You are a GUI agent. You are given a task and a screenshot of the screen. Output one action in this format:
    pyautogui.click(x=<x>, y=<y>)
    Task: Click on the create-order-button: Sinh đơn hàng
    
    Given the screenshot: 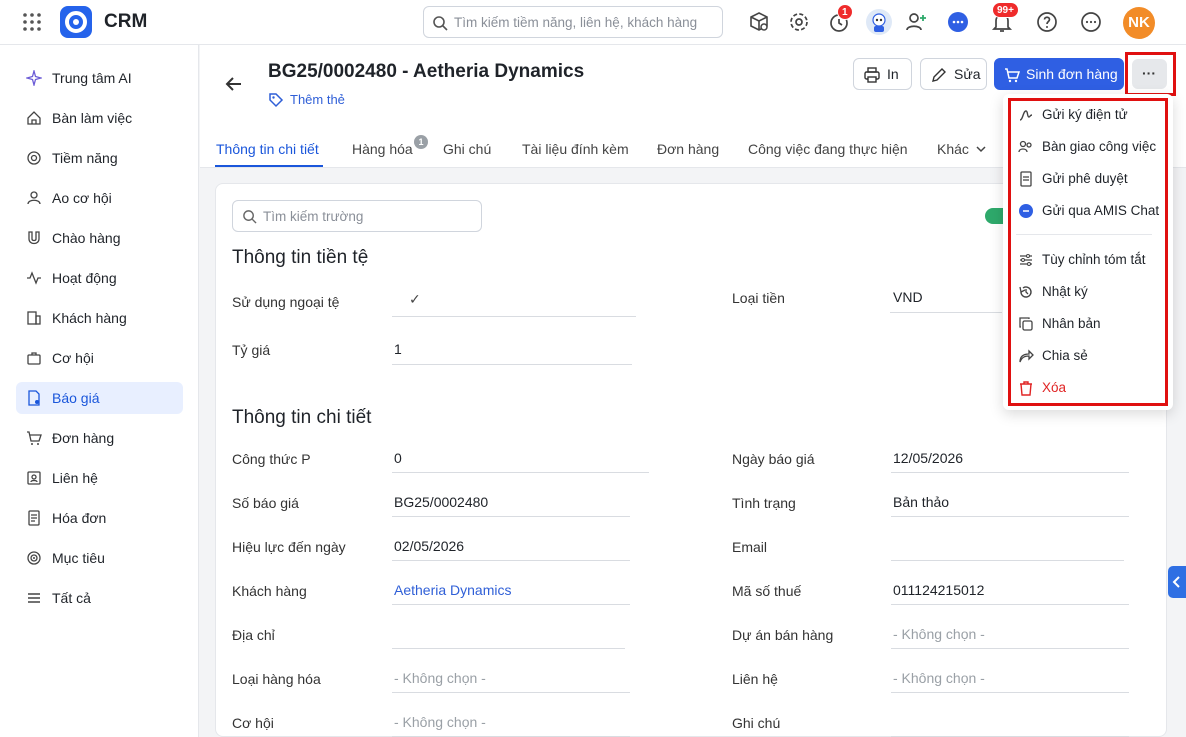 What is the action you would take?
    pyautogui.click(x=1059, y=74)
    